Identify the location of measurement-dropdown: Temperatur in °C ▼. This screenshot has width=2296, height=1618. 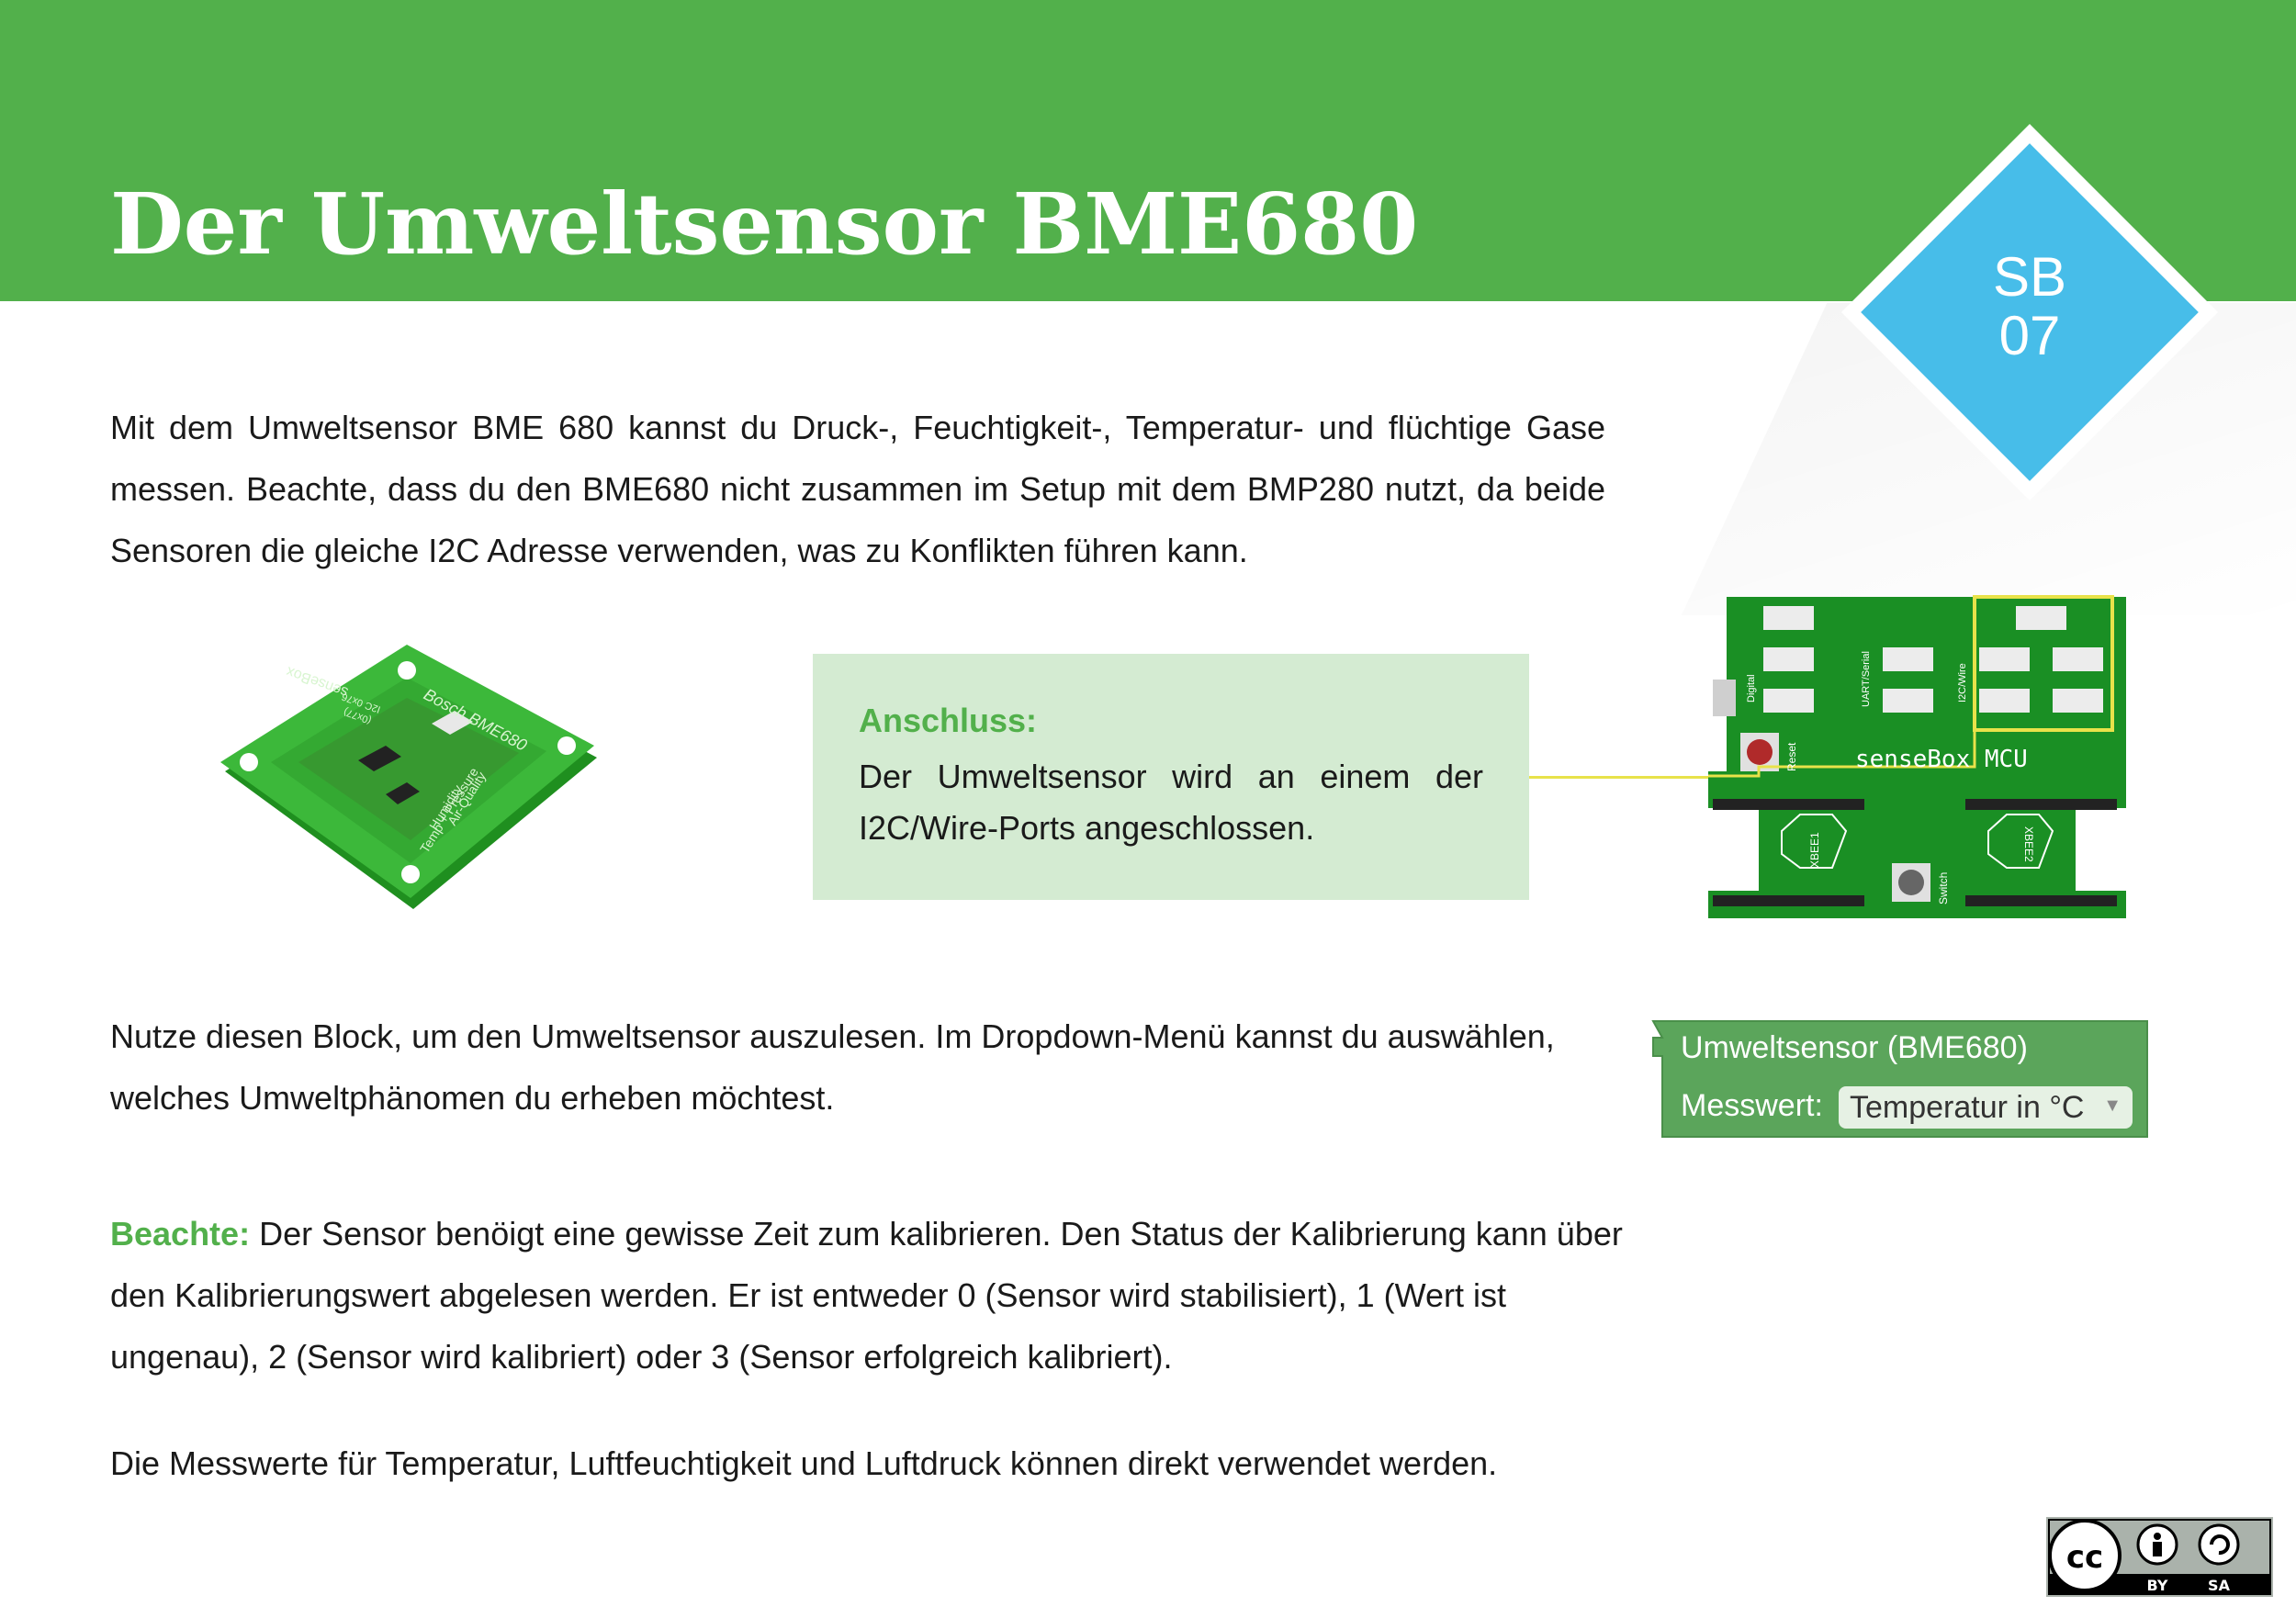
(1986, 1107).